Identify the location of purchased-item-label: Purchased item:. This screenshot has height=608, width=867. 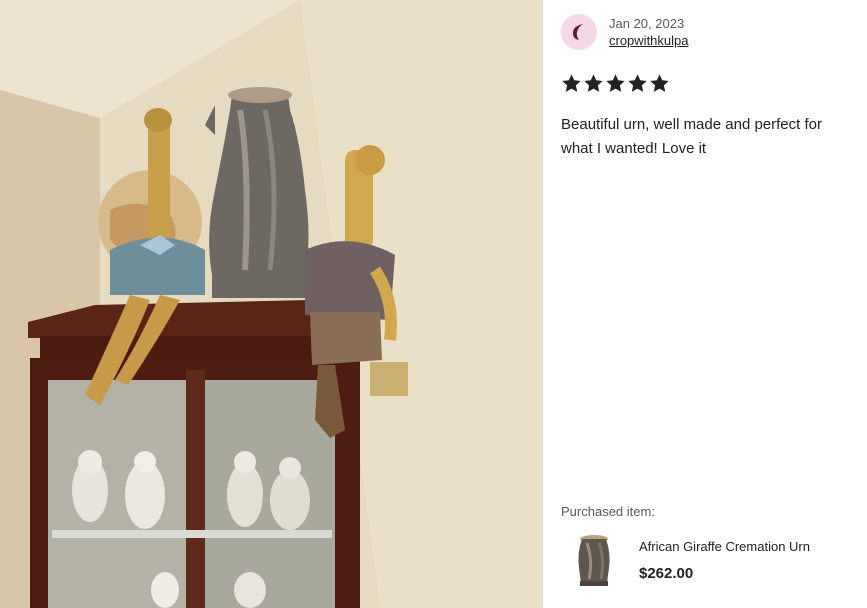
(608, 511).